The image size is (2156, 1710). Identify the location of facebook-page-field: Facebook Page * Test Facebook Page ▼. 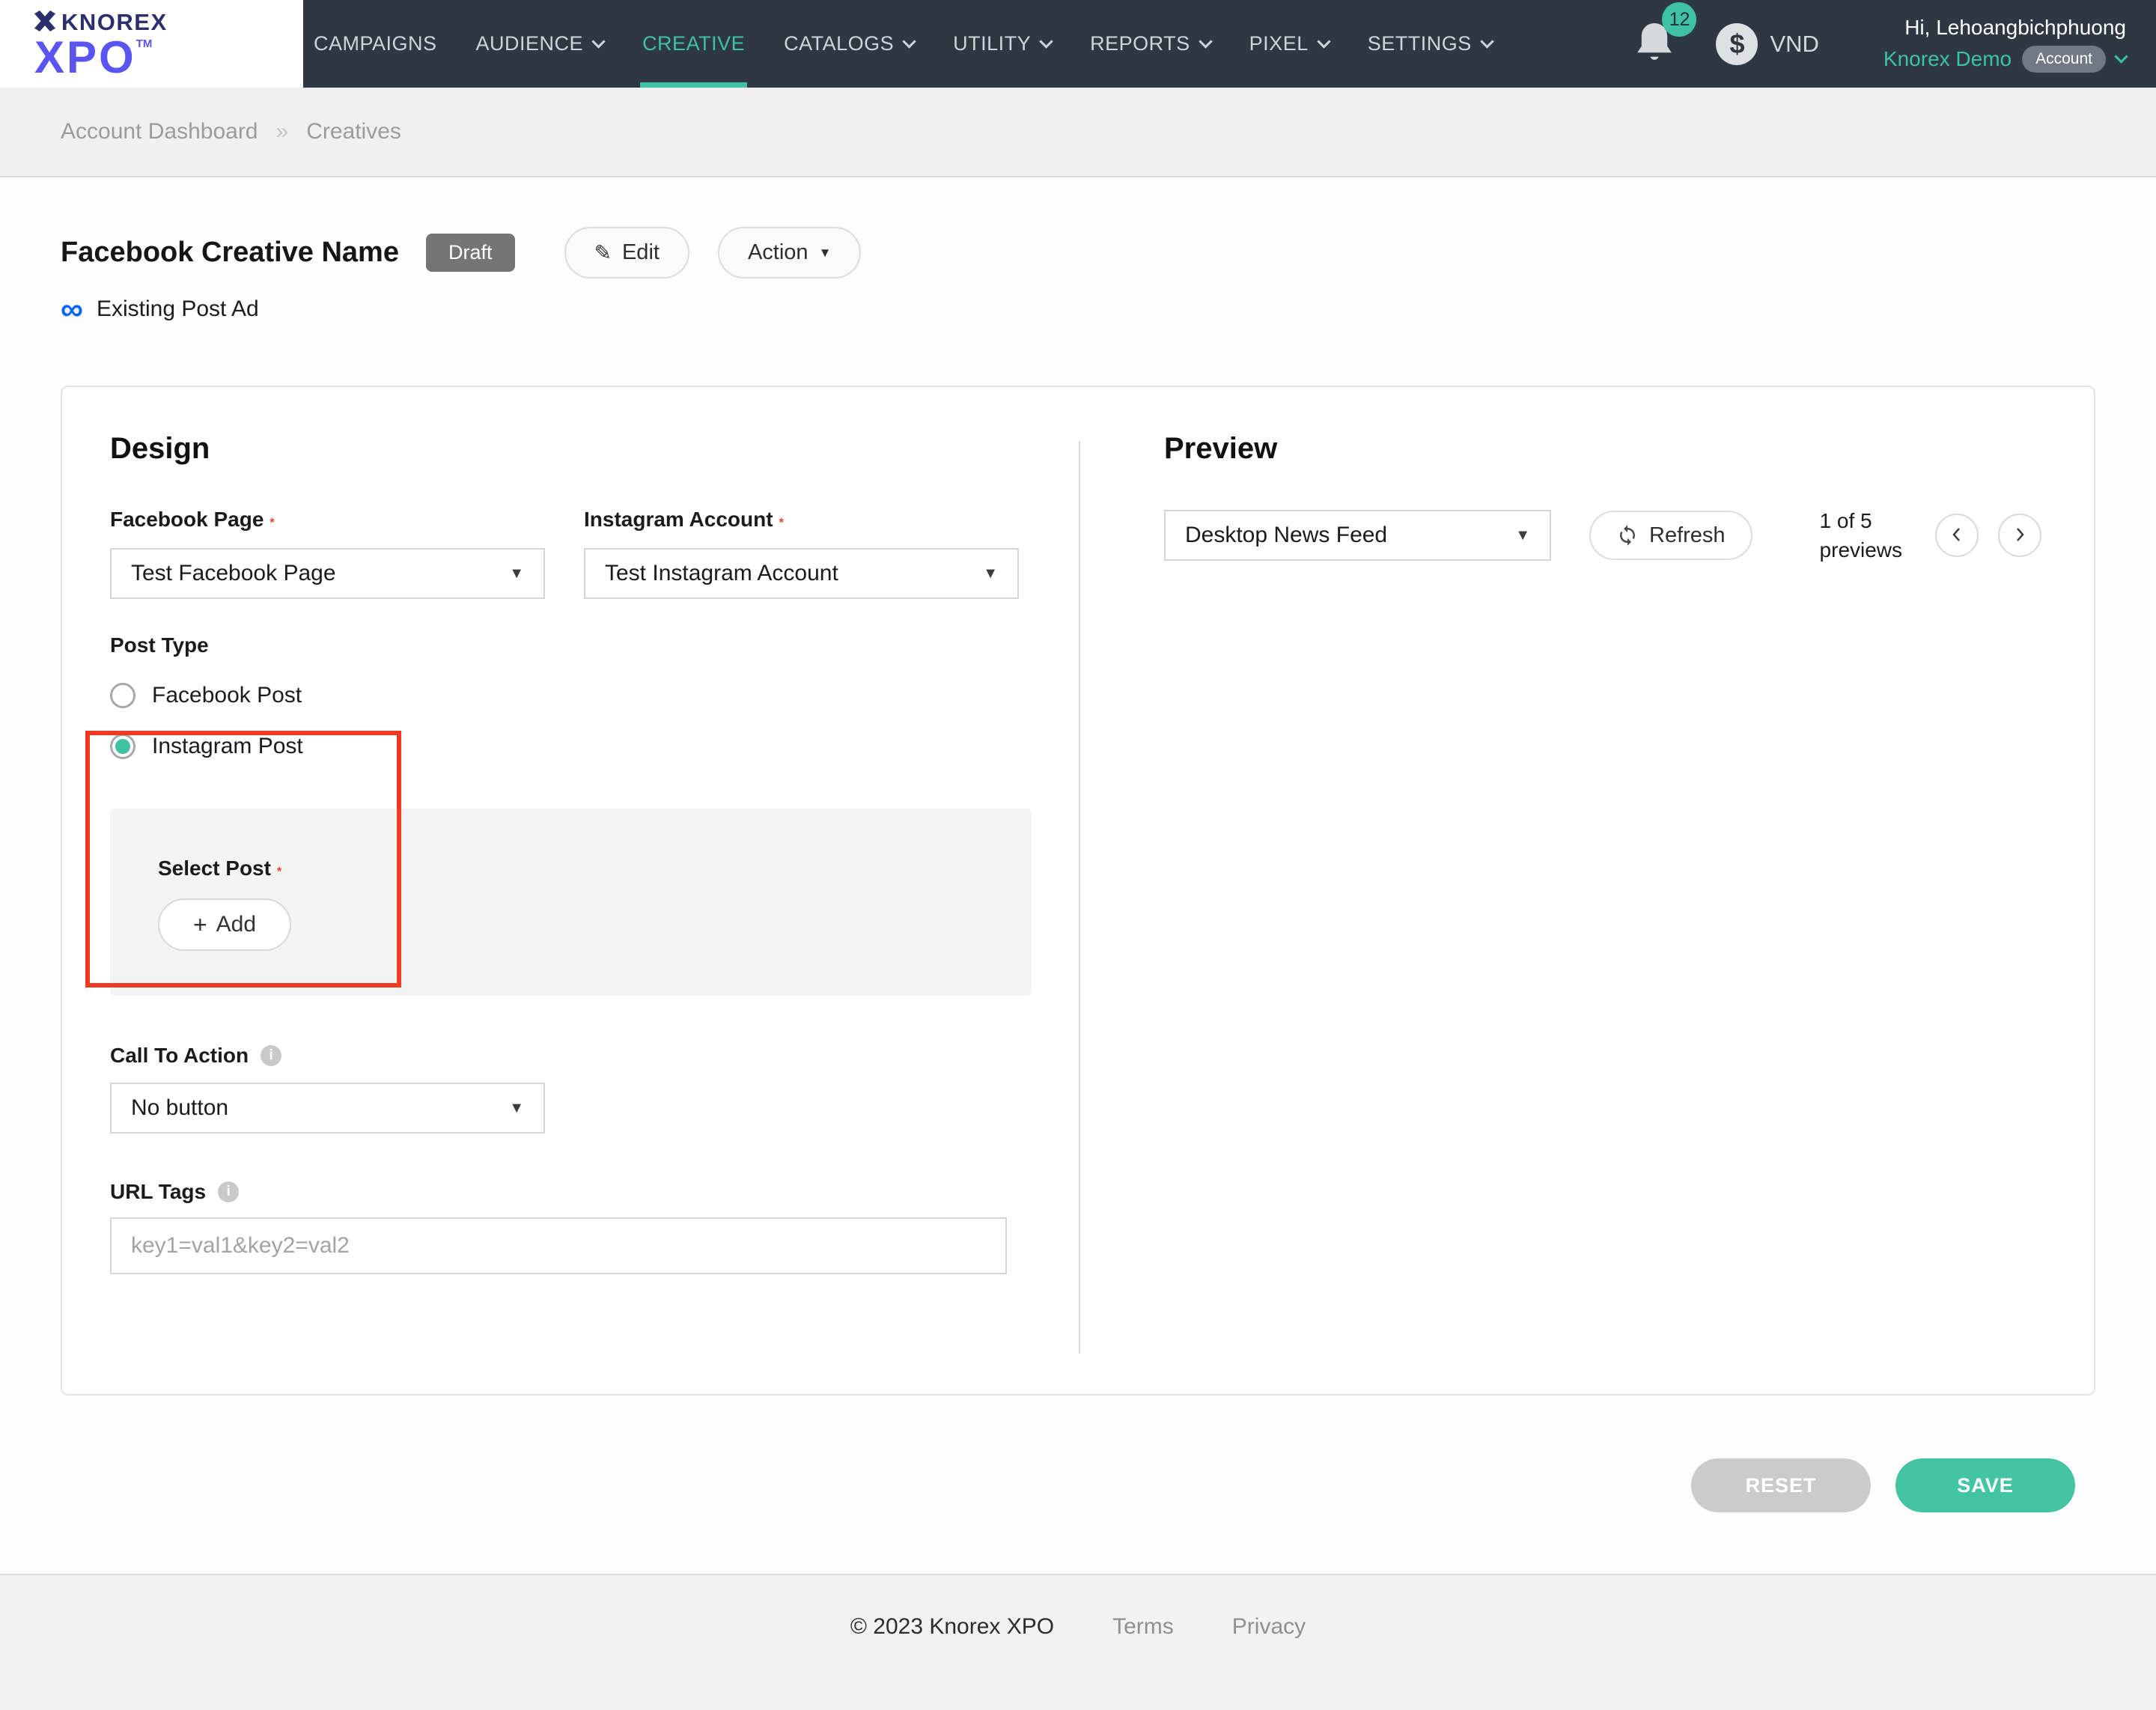
(327, 553).